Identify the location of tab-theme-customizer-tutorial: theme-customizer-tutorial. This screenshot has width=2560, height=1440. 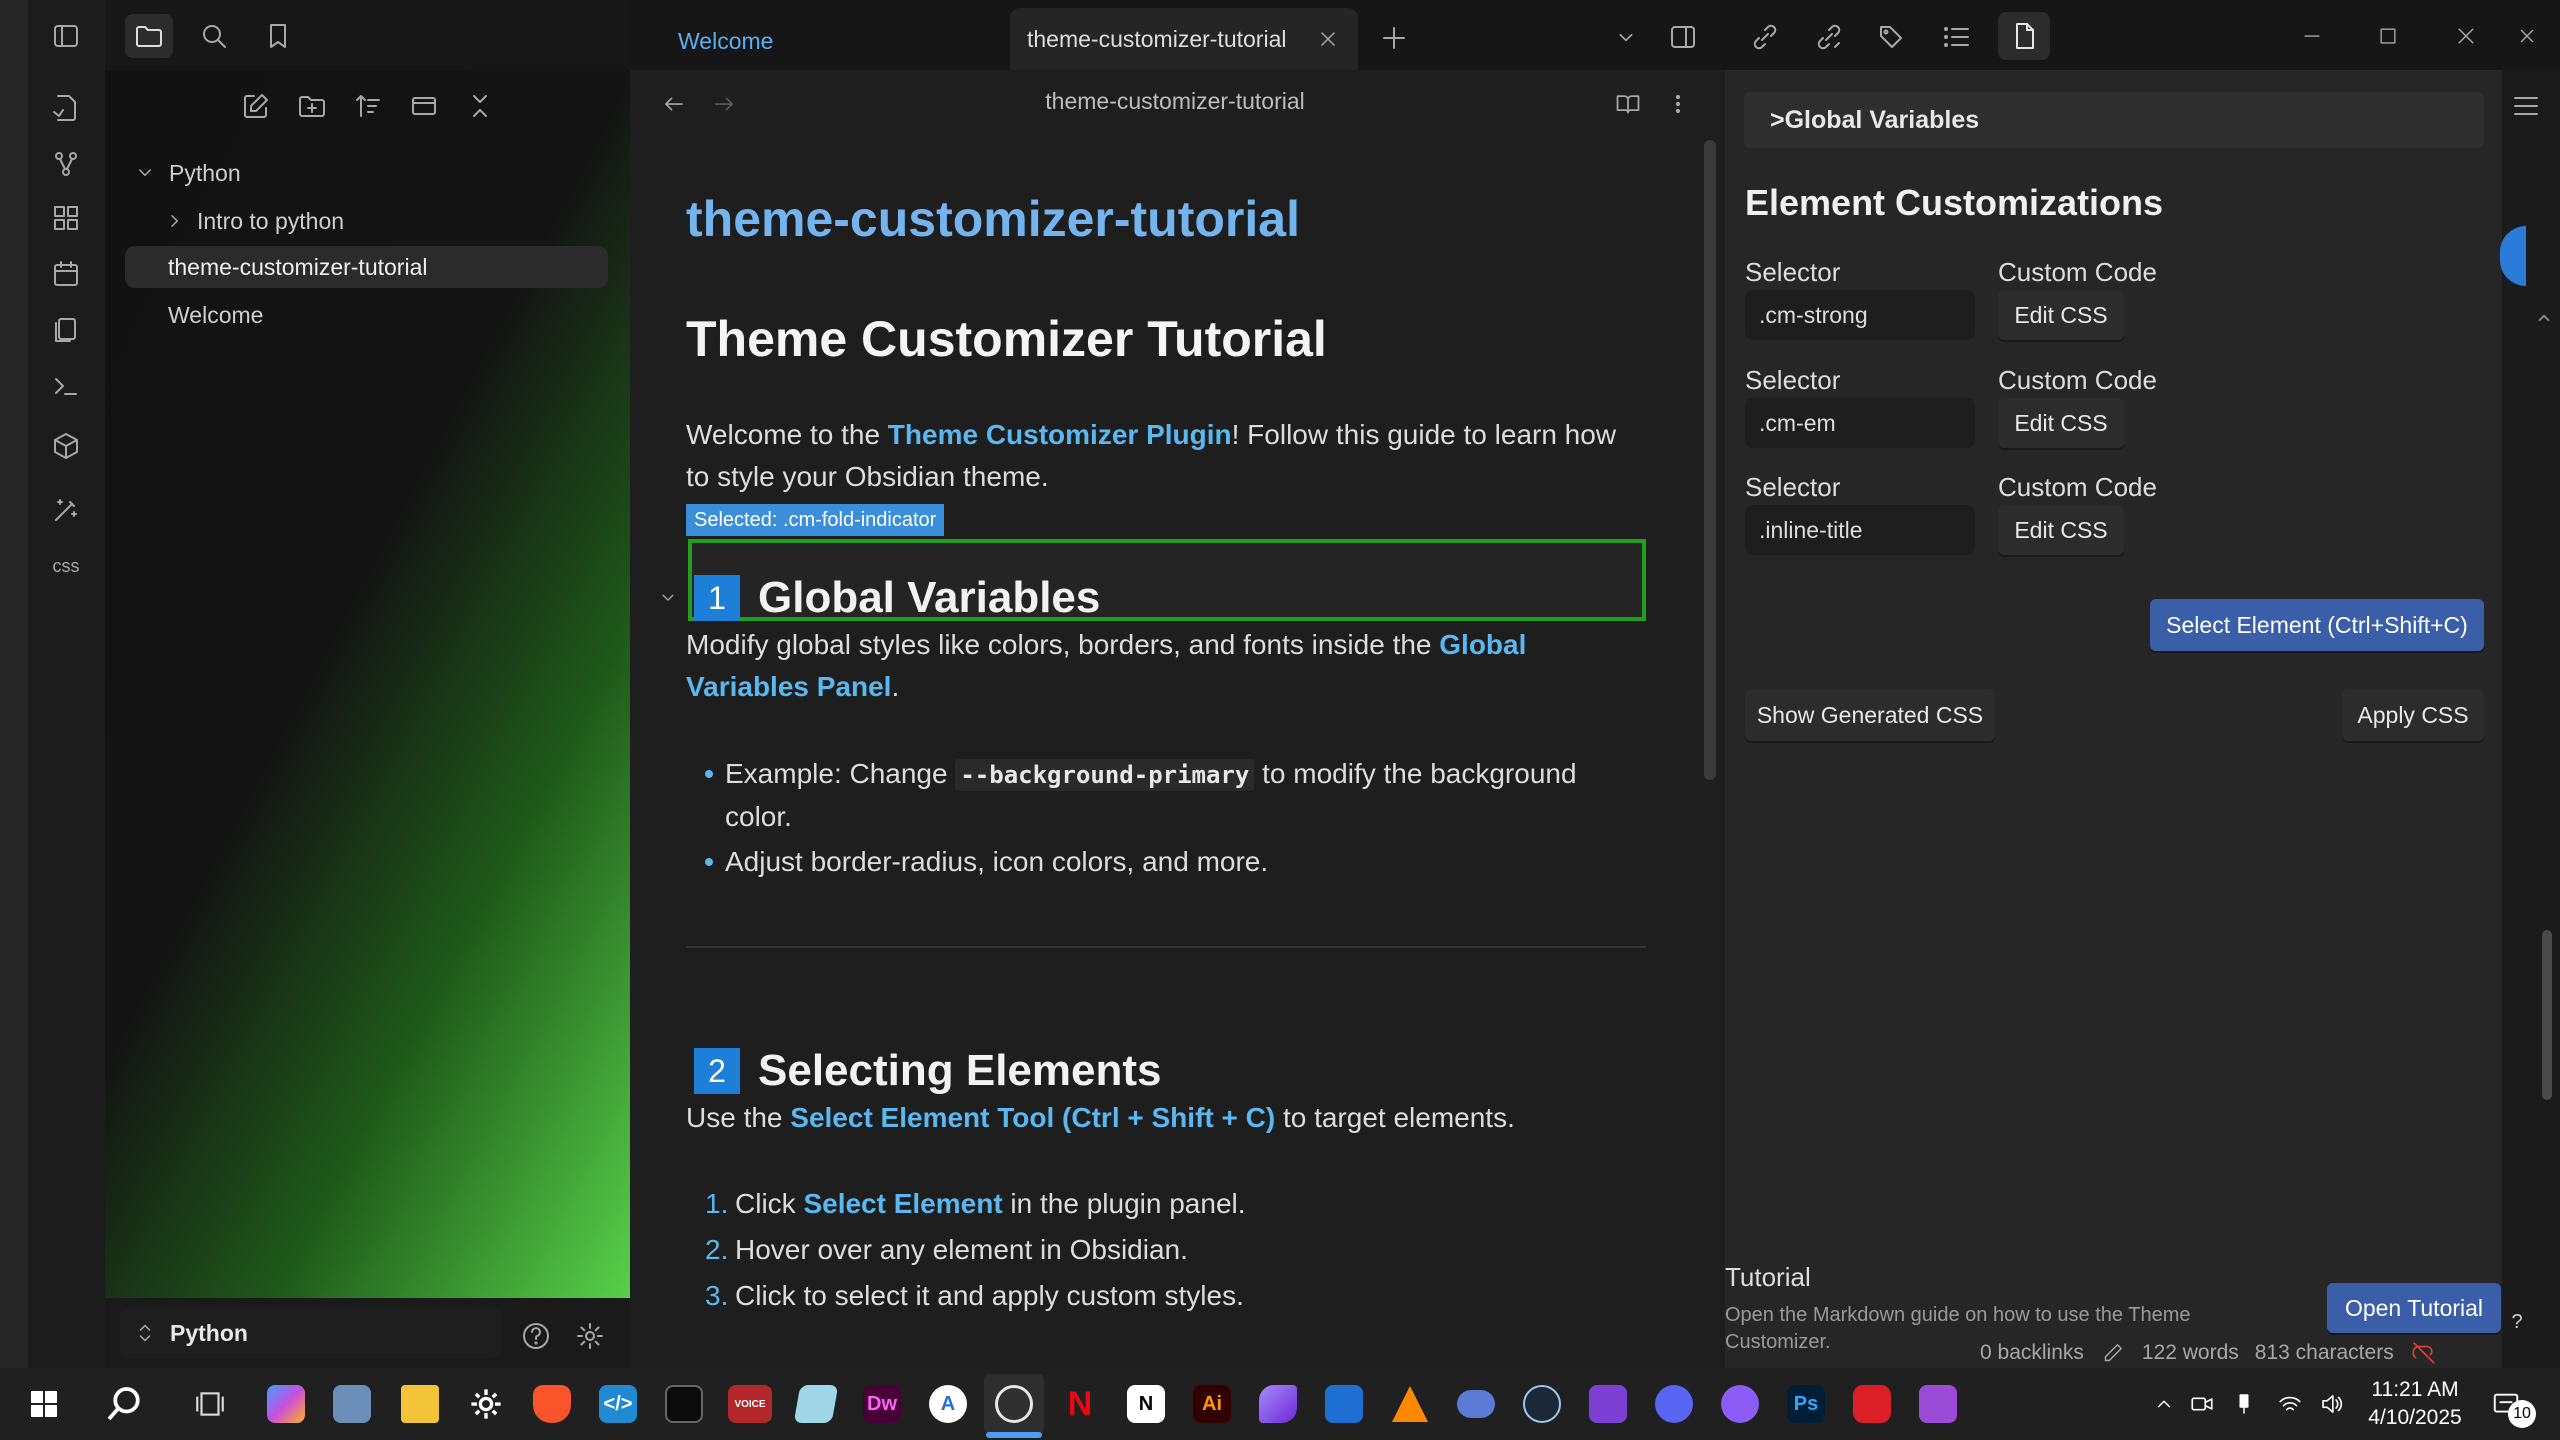
(1184, 39).